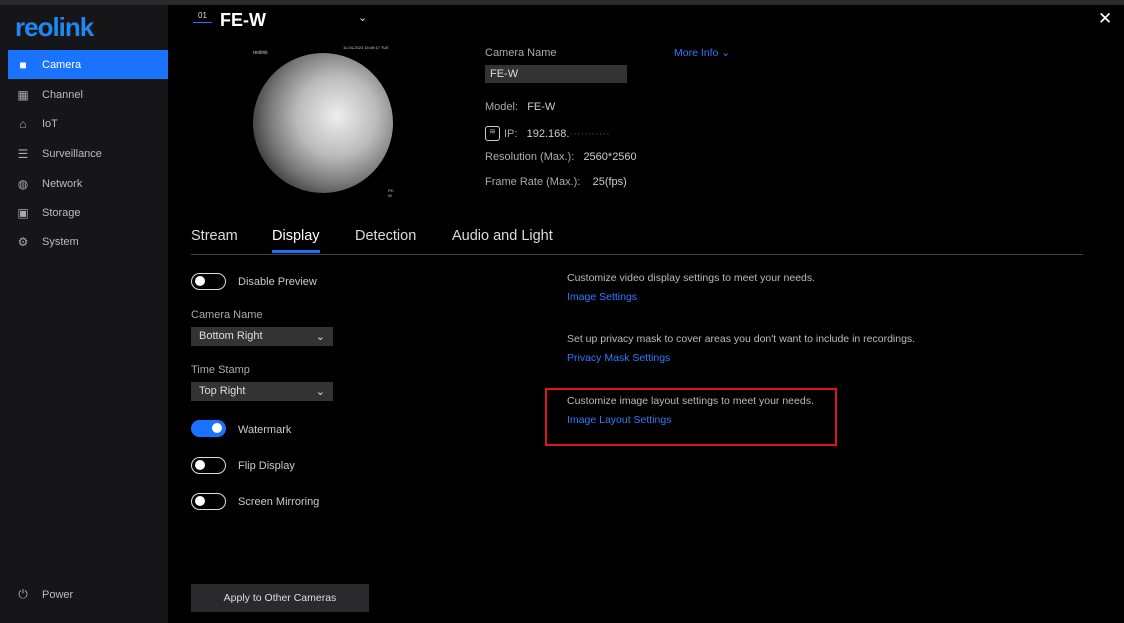 The width and height of the screenshot is (1124, 623). What do you see at coordinates (696, 53) in the screenshot?
I see `more-info-label: More Info` at bounding box center [696, 53].